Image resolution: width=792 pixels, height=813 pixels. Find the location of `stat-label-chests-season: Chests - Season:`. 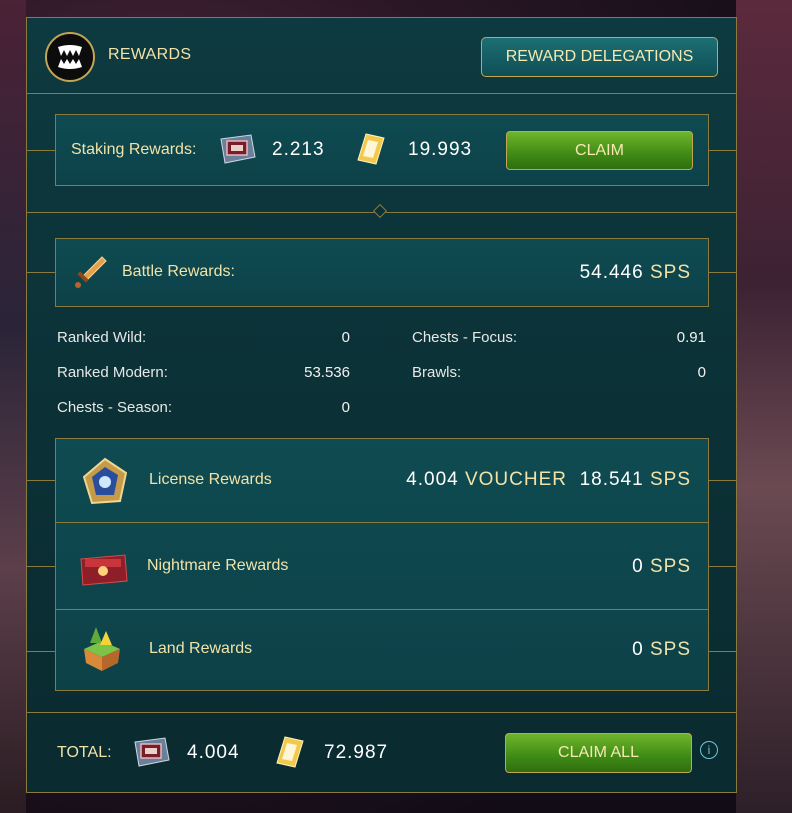

stat-label-chests-season: Chests - Season: is located at coordinates (115, 407).